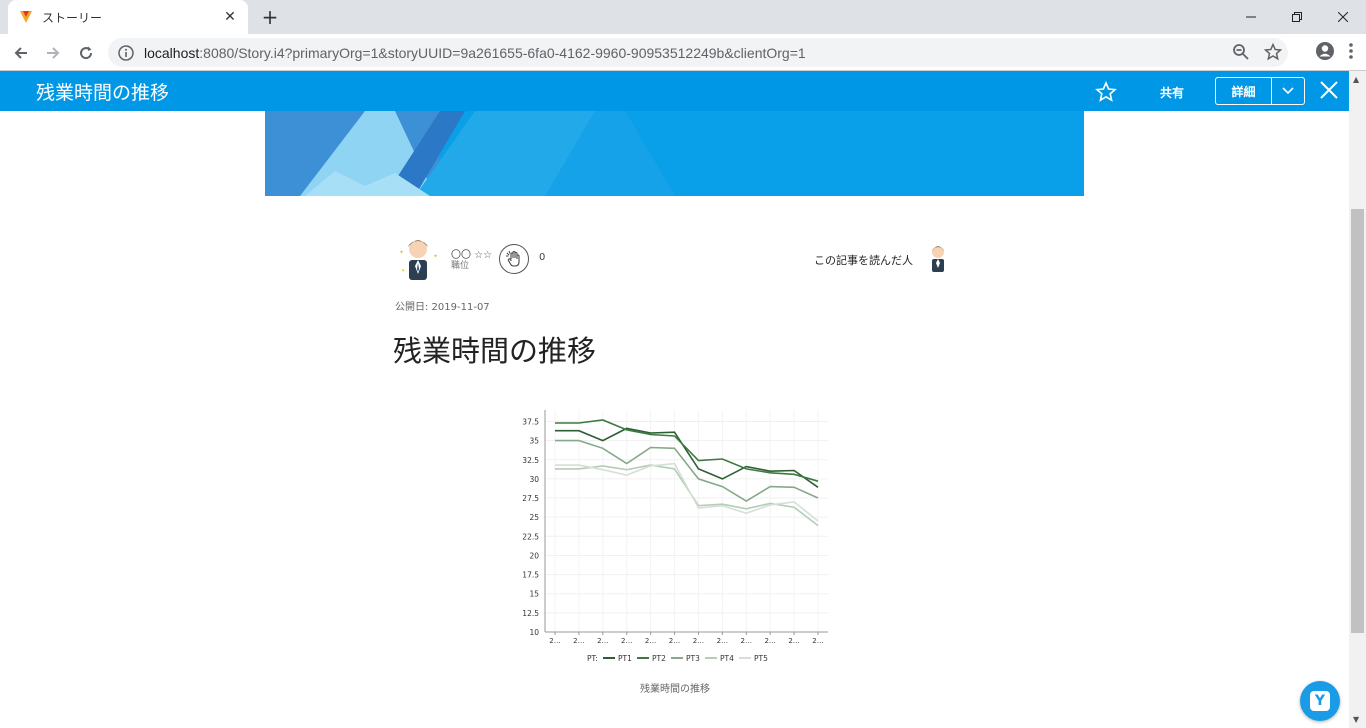  I want to click on back-button, so click(21, 53).